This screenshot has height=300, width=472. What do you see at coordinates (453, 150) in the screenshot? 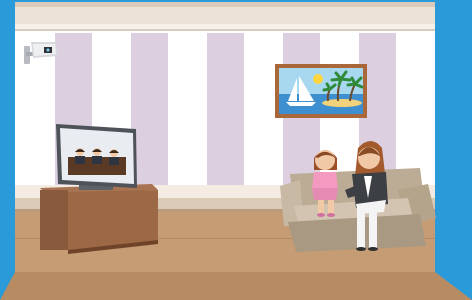
I see `right-wall` at bounding box center [453, 150].